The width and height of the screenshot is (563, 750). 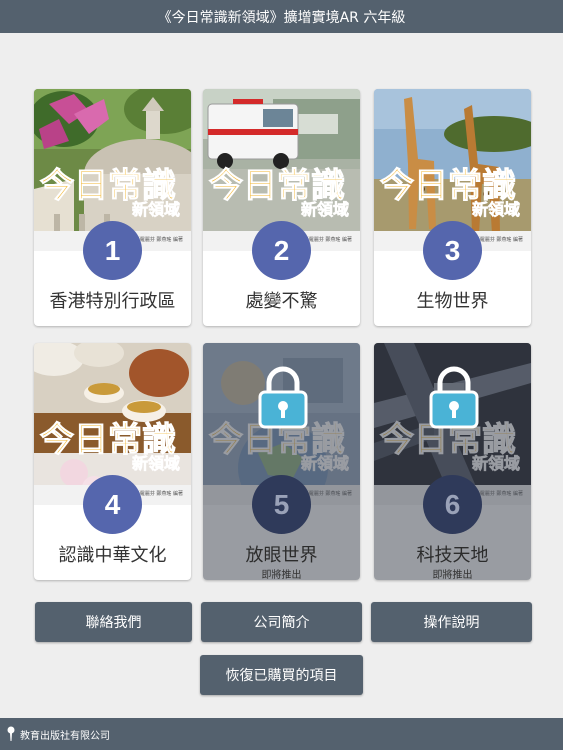 I want to click on book-title: 香港特別行政區, so click(x=112, y=301).